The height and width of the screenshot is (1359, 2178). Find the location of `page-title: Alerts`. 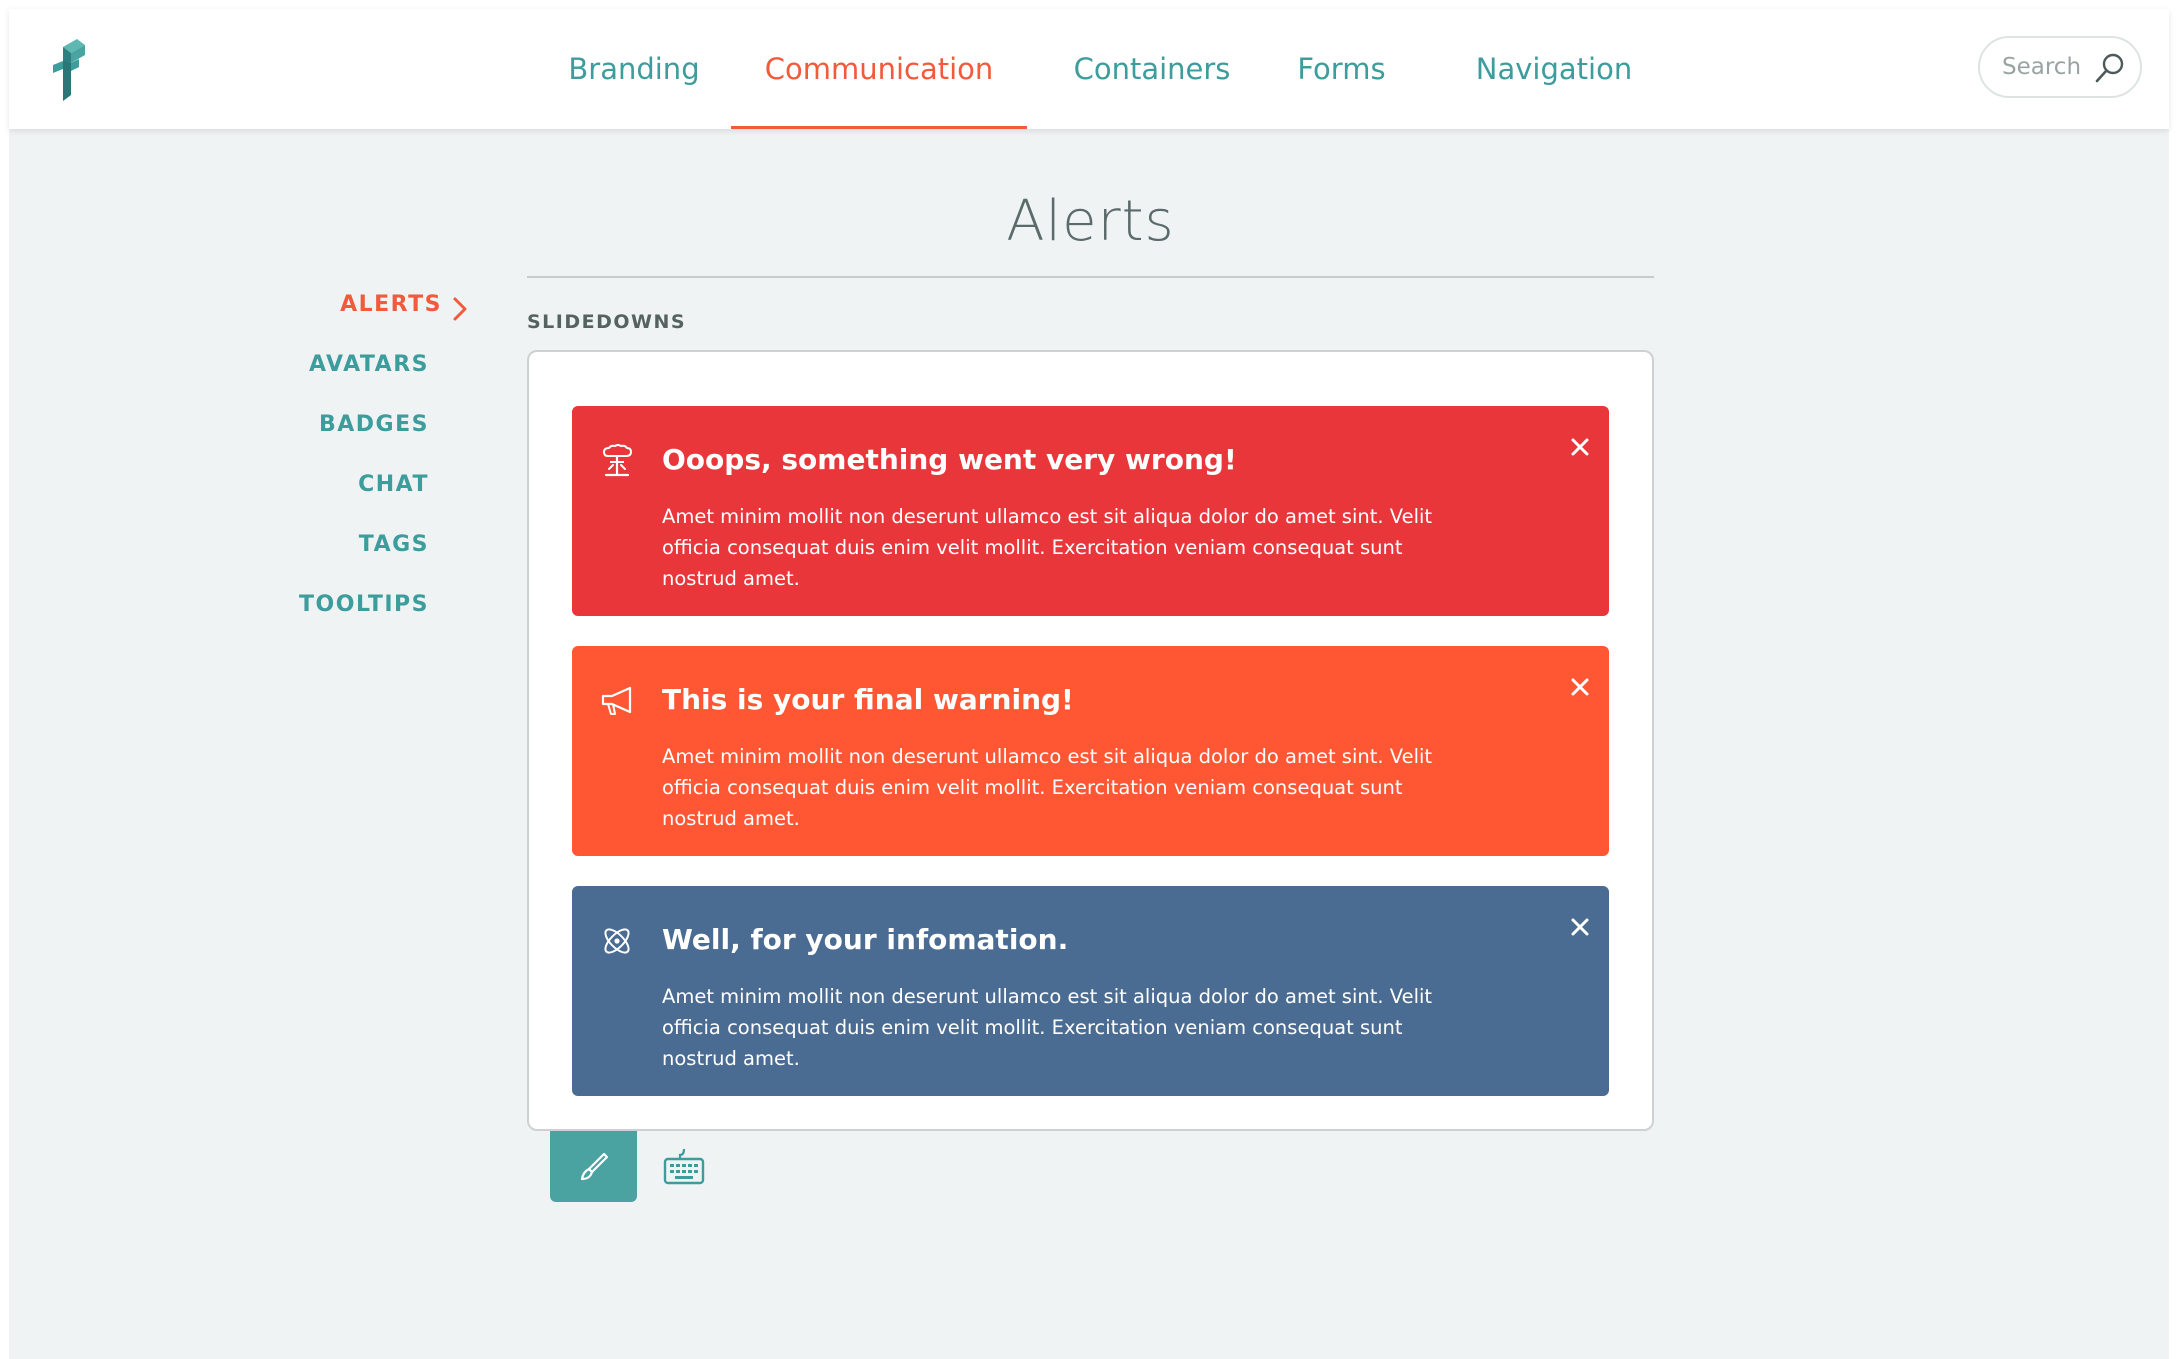

page-title: Alerts is located at coordinates (1090, 221).